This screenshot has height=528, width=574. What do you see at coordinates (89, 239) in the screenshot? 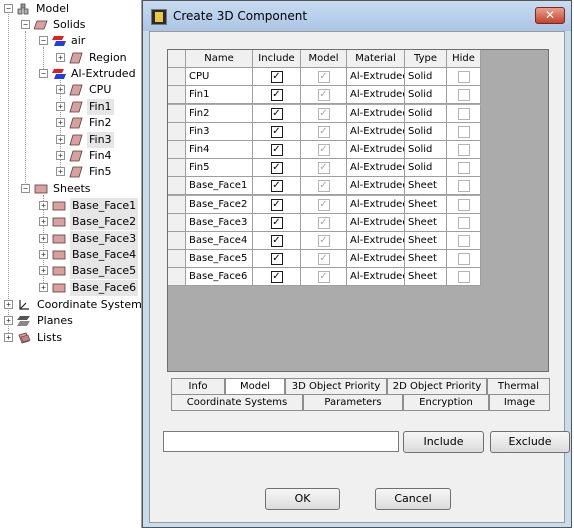
I see `tree-item-base-face3: + Base_Face3` at bounding box center [89, 239].